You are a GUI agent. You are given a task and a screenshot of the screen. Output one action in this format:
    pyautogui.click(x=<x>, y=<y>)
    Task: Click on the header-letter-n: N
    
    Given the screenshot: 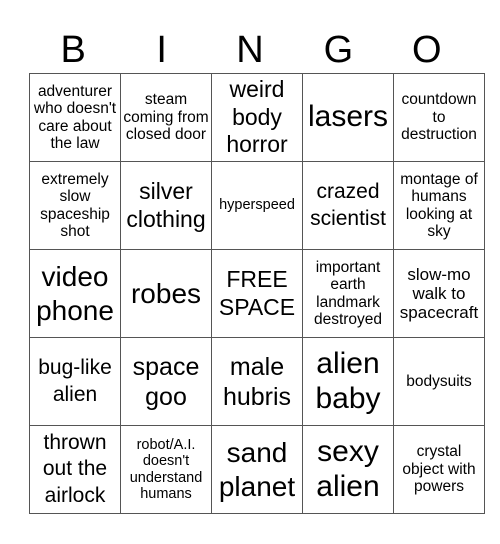 What is the action you would take?
    pyautogui.click(x=250, y=50)
    